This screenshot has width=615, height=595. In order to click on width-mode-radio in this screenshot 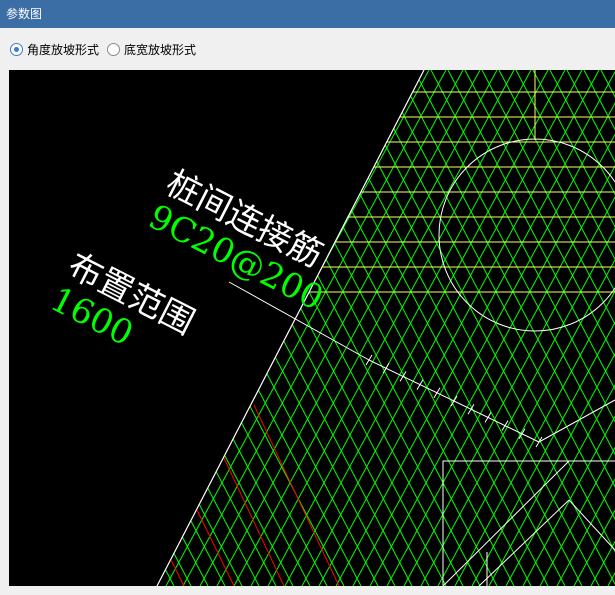, I will do `click(113, 49)`.